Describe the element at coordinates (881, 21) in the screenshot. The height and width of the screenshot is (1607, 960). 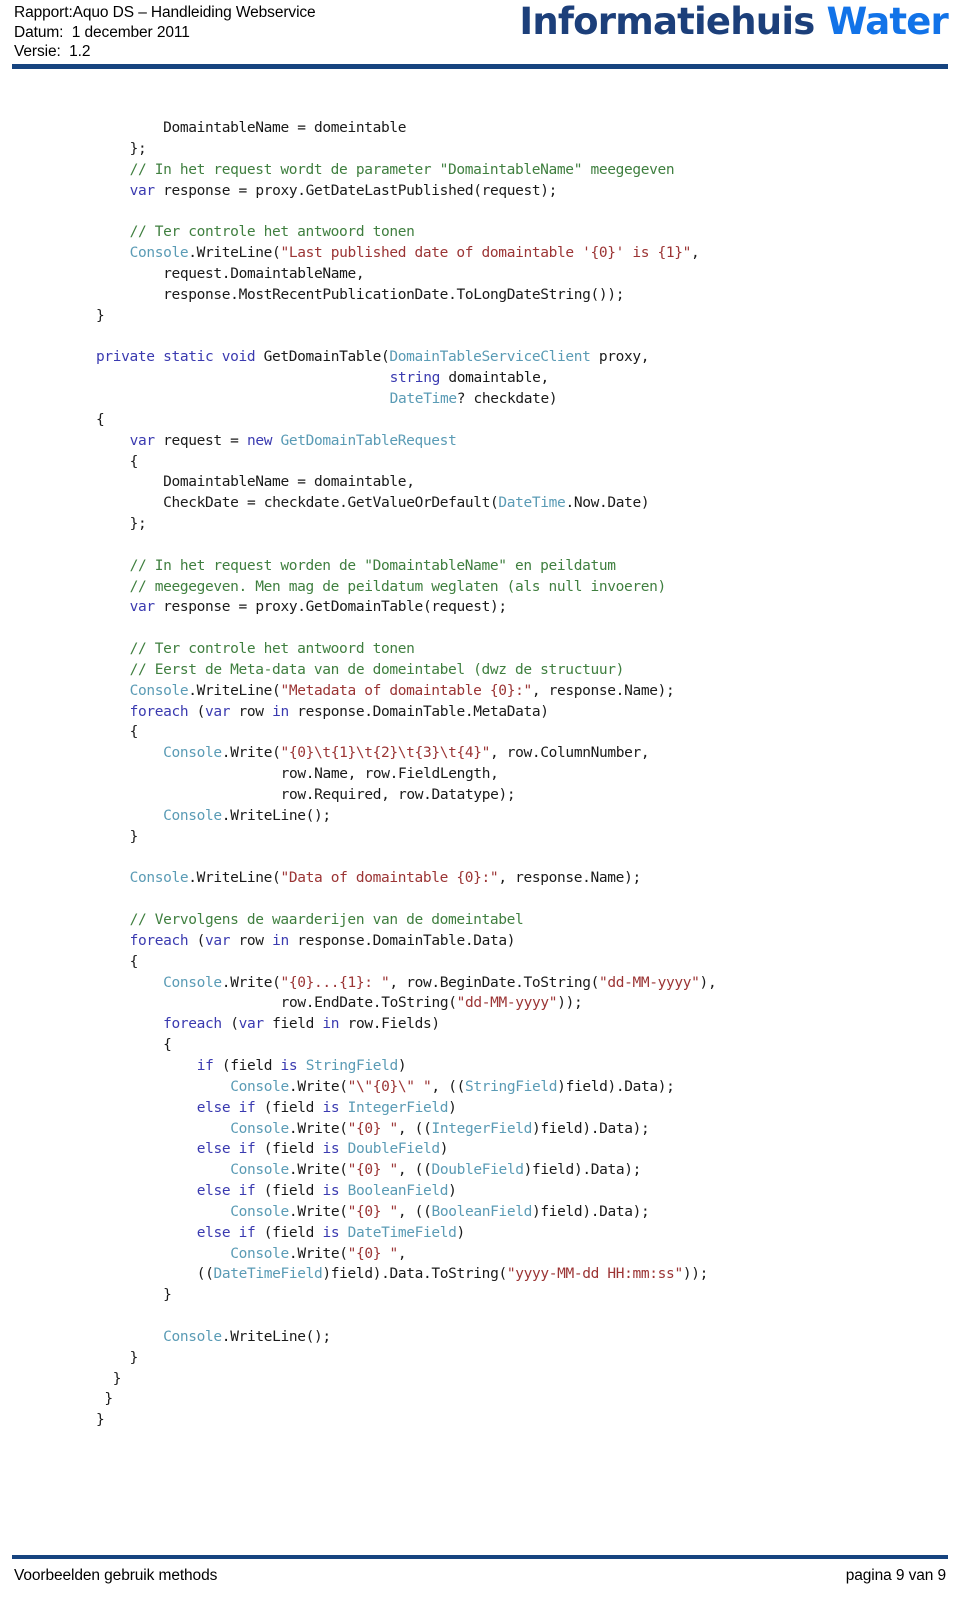
I see `brand-logo-secondary: Water` at that location.